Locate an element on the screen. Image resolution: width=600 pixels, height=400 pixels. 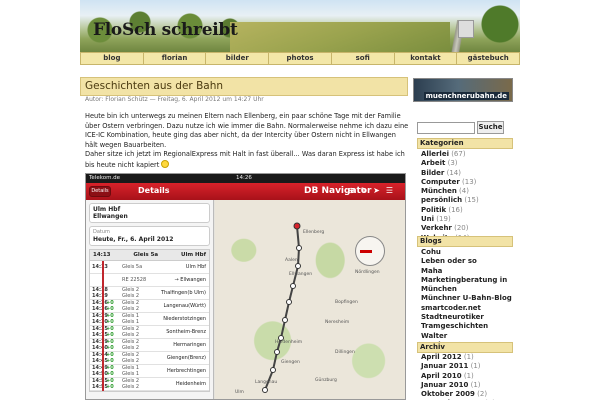
stop-name: Sontheim-Brenz is located at coordinates (186, 332).